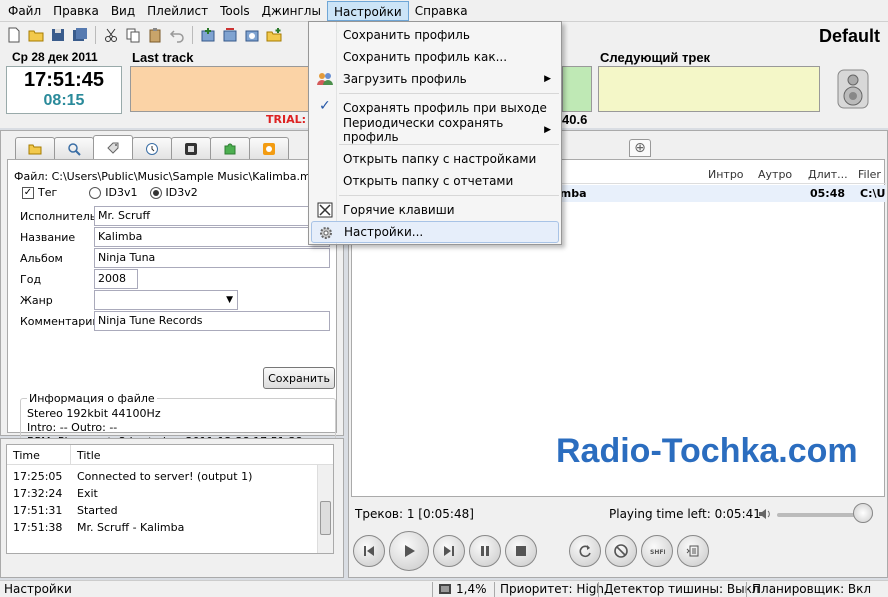 Image resolution: width=888 pixels, height=597 pixels. I want to click on repeat-button, so click(585, 551).